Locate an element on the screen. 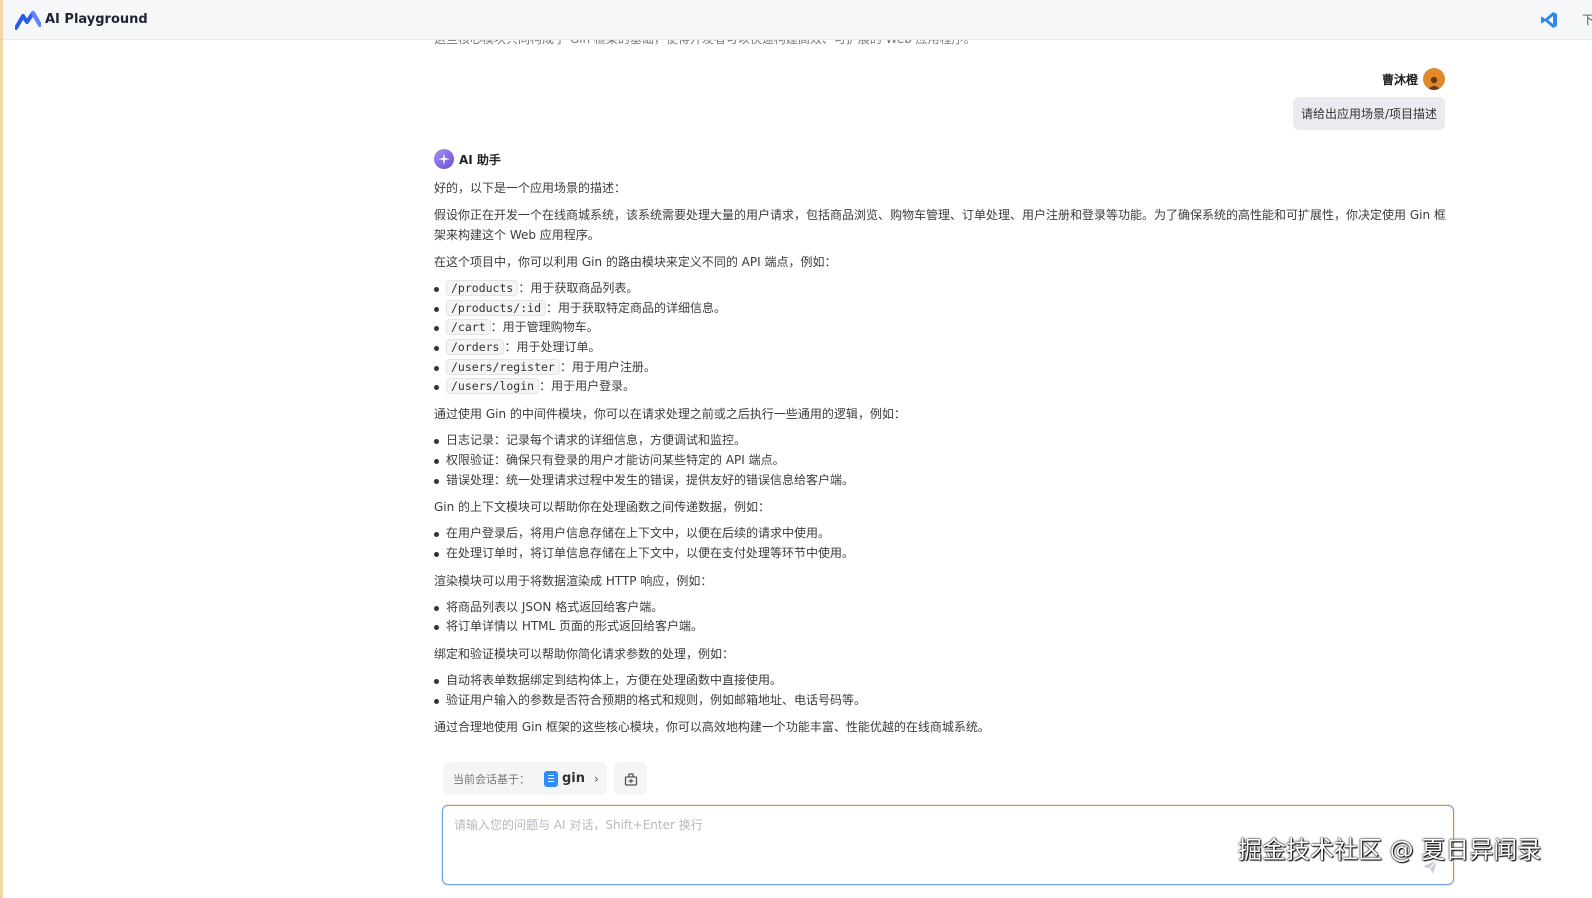  clear-context-button is located at coordinates (630, 778).